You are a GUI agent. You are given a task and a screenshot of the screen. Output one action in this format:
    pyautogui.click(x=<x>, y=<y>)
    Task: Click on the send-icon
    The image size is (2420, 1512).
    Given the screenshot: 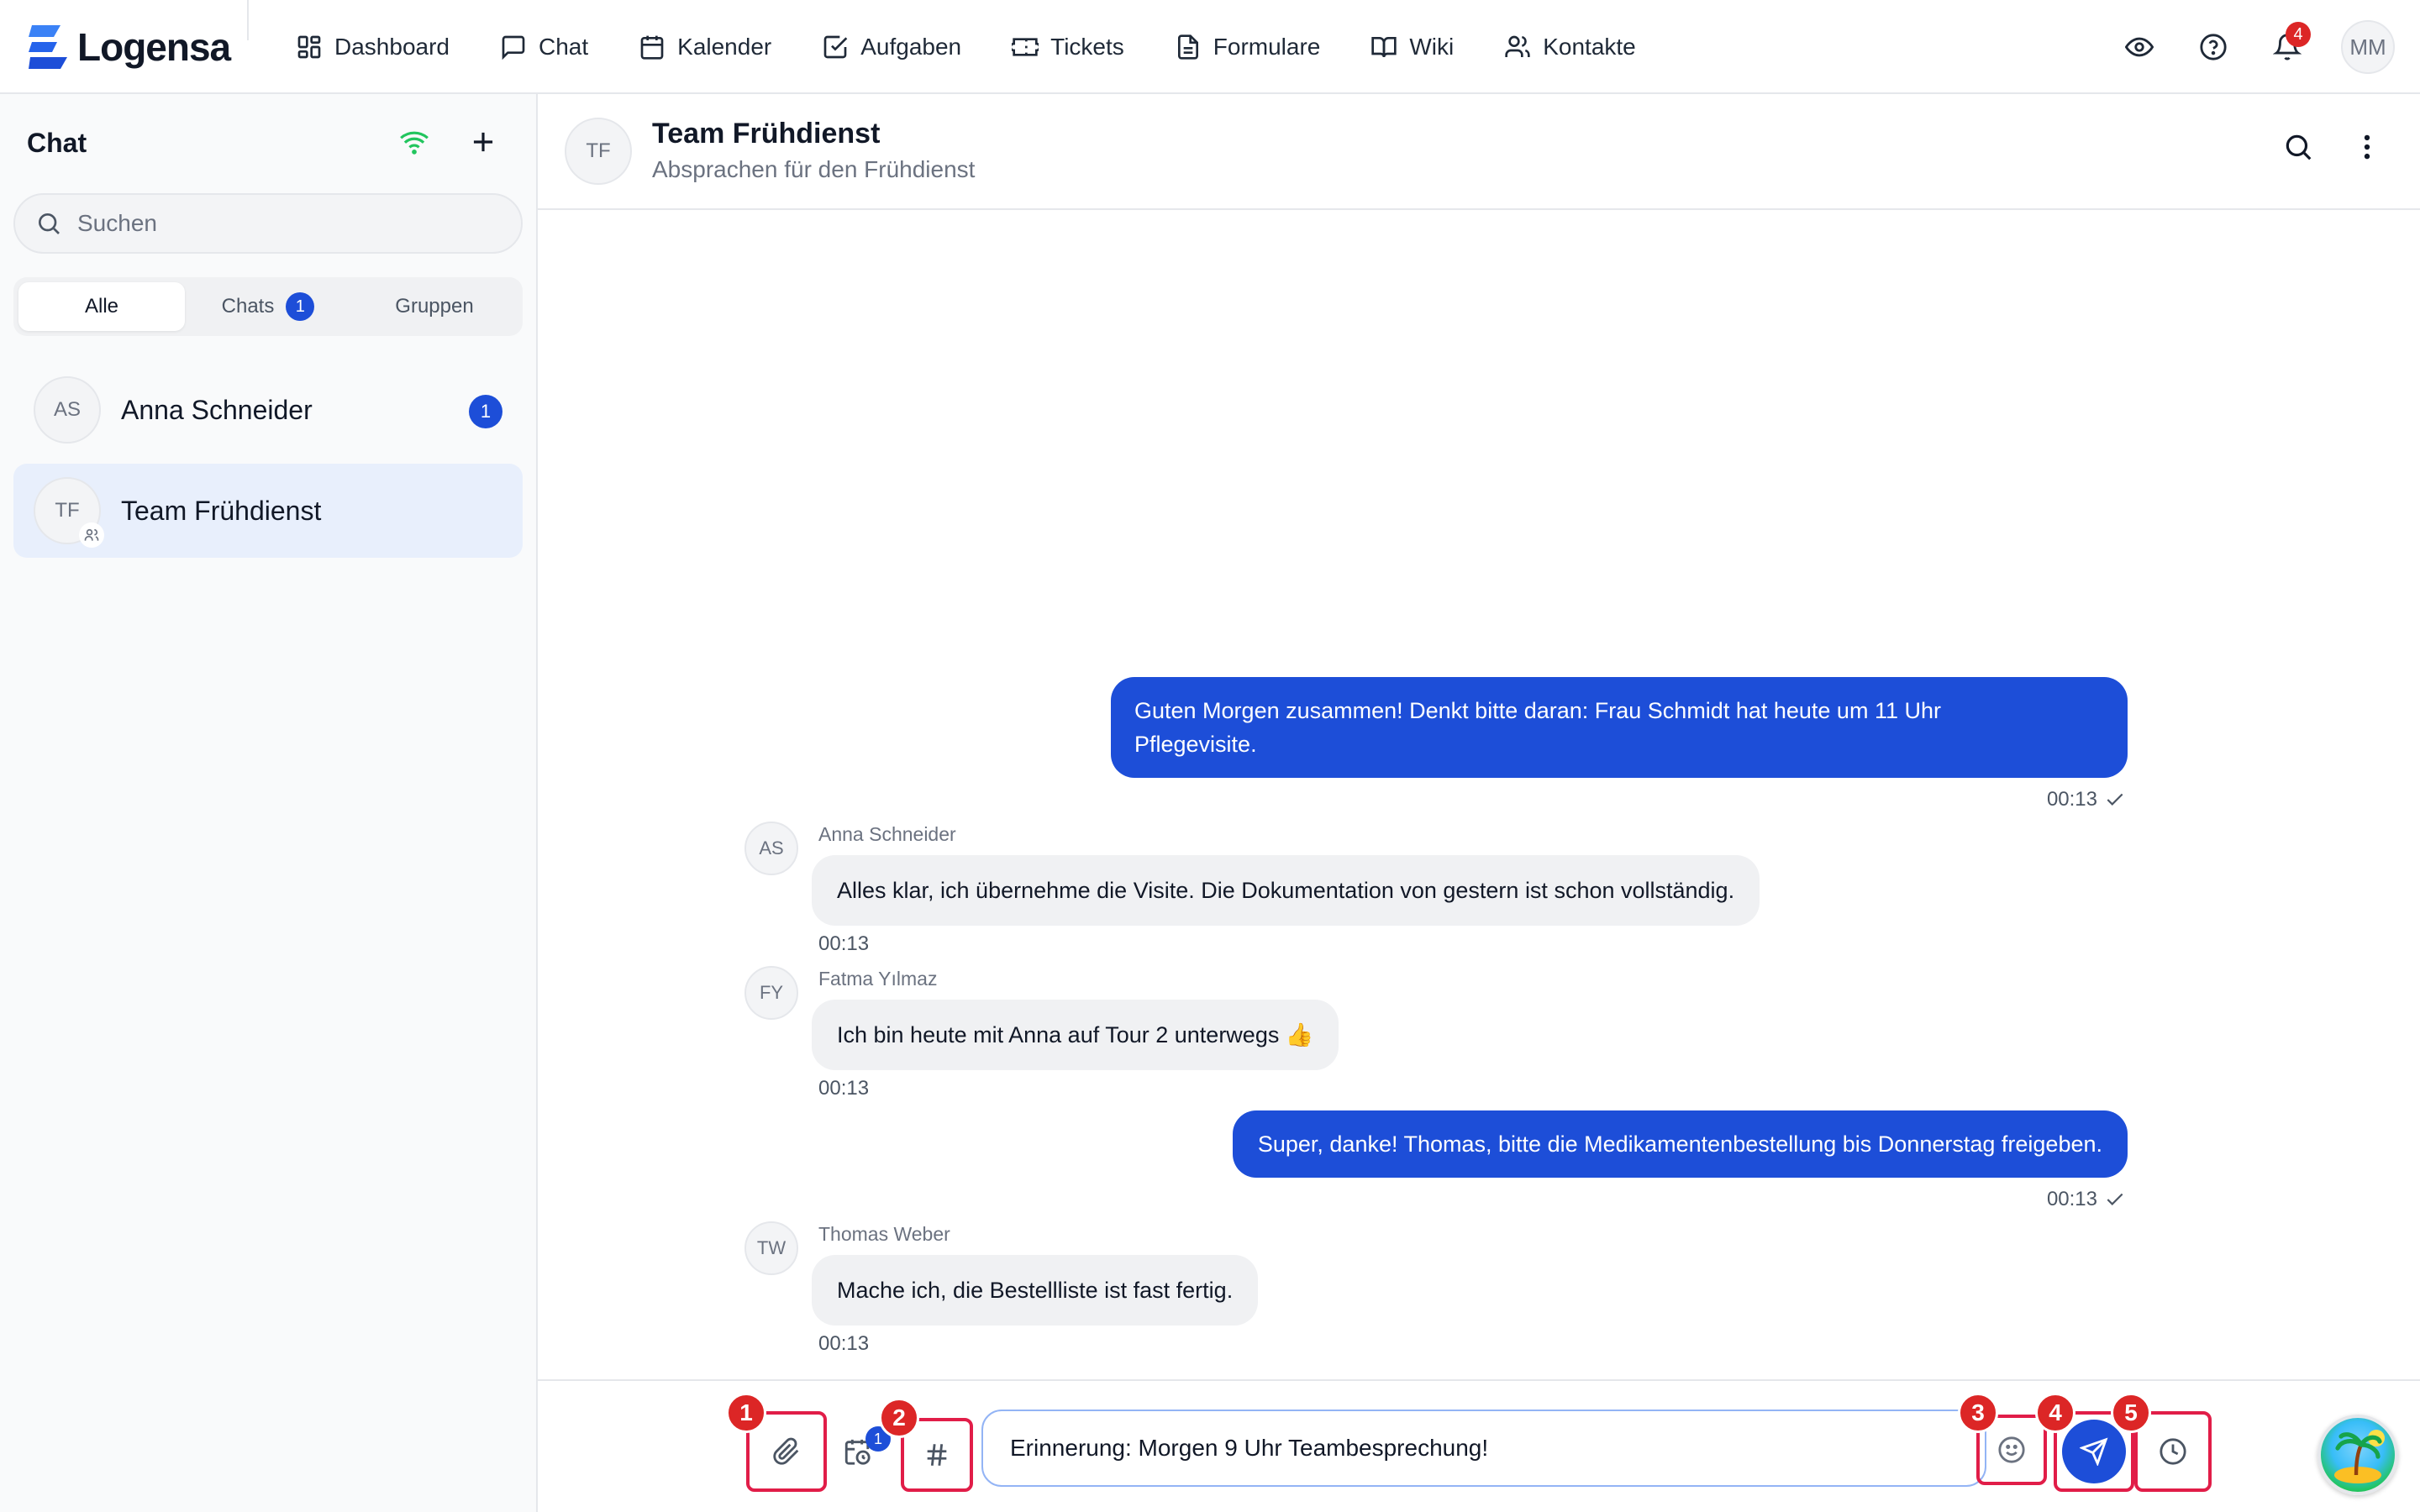 What is the action you would take?
    pyautogui.click(x=2094, y=1451)
    